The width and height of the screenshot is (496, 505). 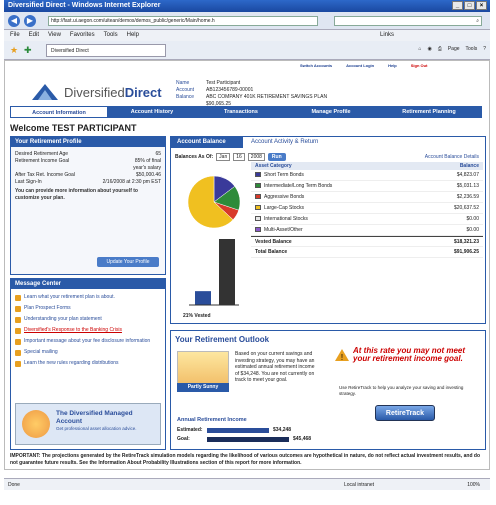 What do you see at coordinates (28, 50) in the screenshot?
I see `add-favorites-icon: ✚` at bounding box center [28, 50].